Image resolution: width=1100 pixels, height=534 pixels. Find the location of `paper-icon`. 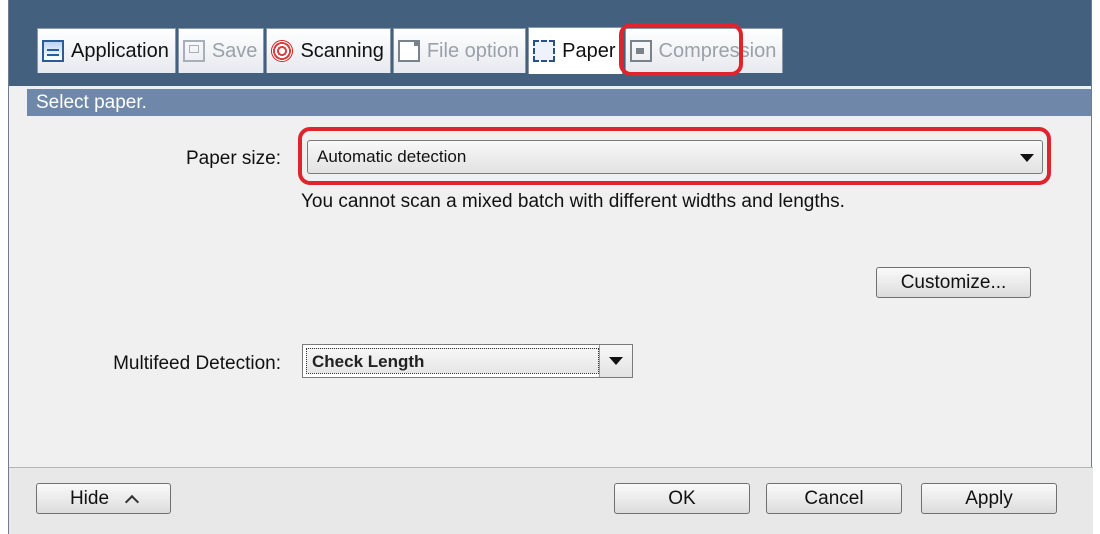

paper-icon is located at coordinates (544, 51).